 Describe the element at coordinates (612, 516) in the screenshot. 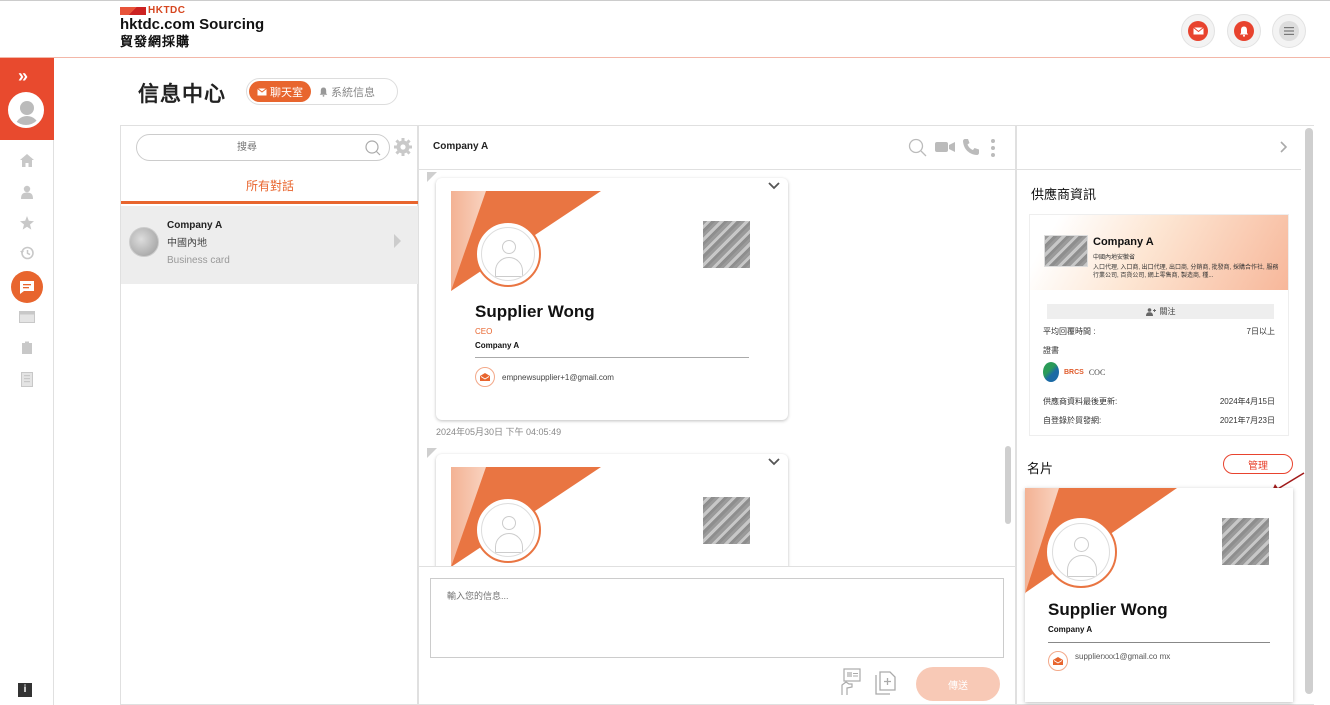

I see `business-card` at that location.